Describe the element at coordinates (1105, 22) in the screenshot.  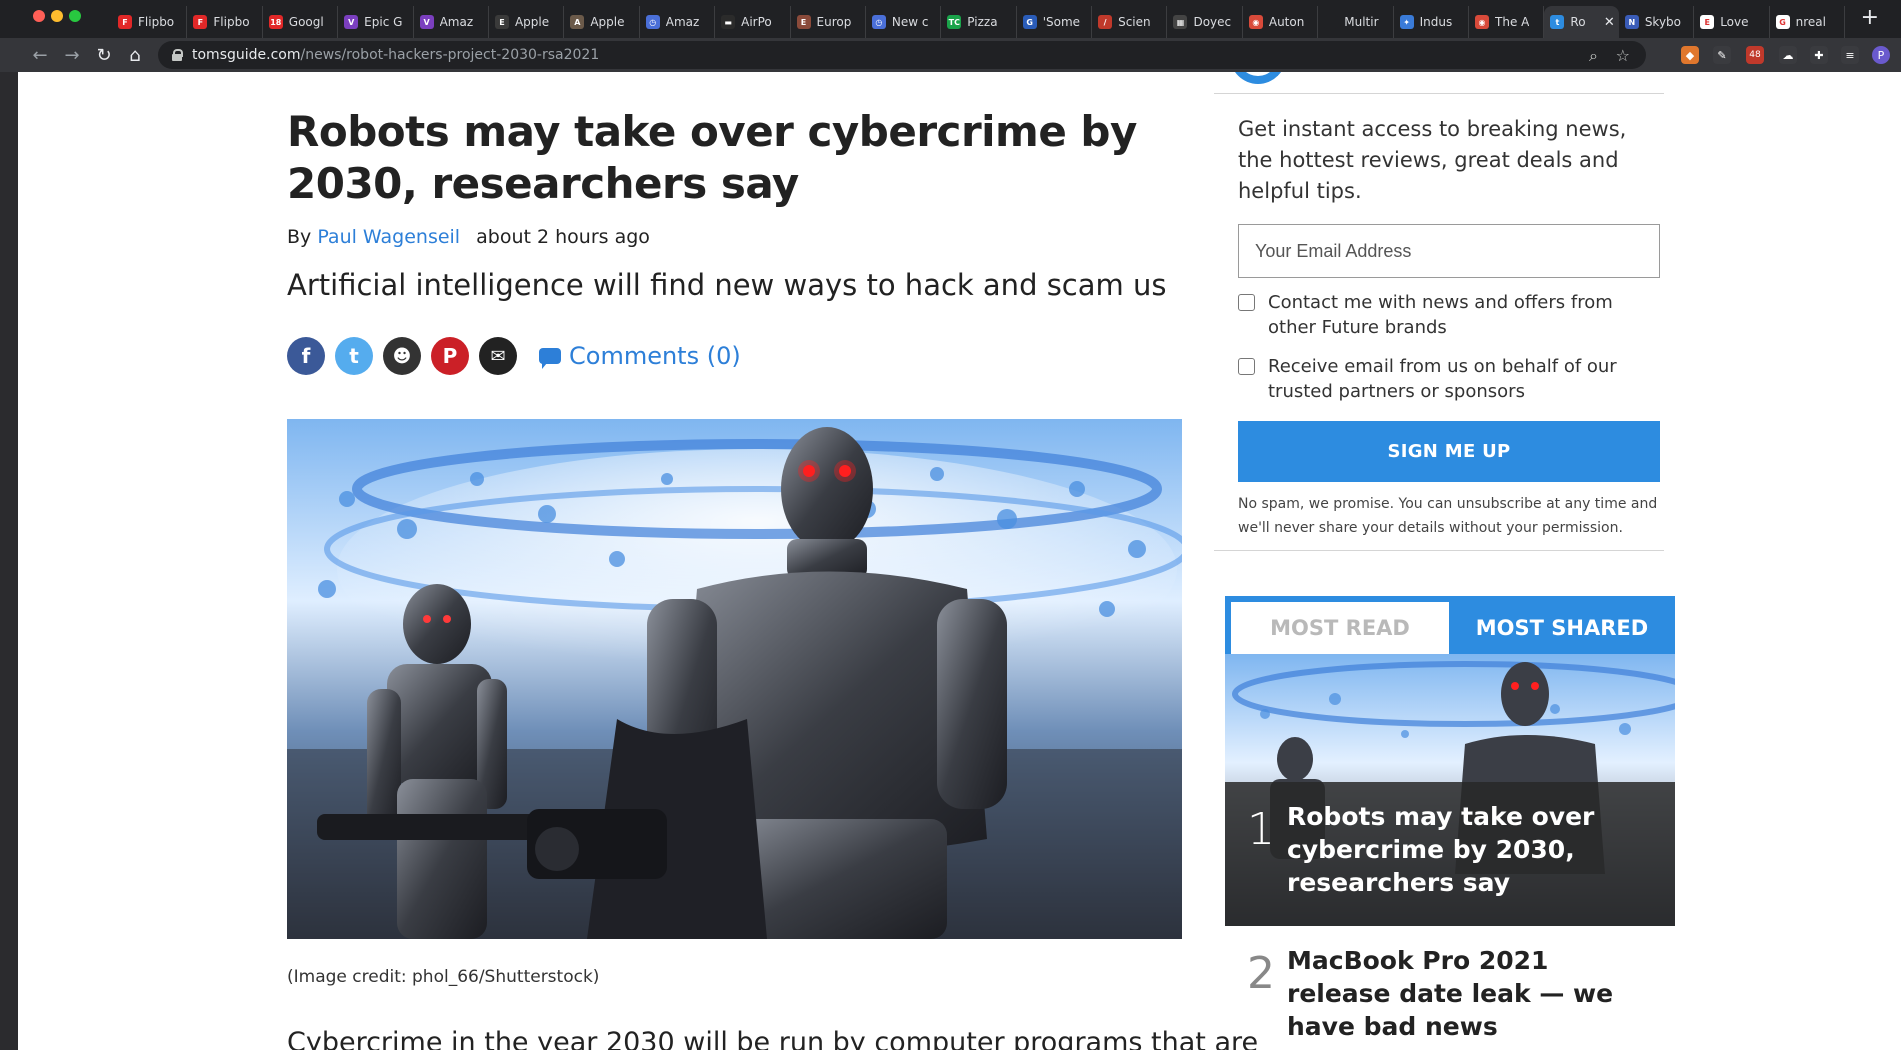
I see `tab-favicon-icon: /` at that location.